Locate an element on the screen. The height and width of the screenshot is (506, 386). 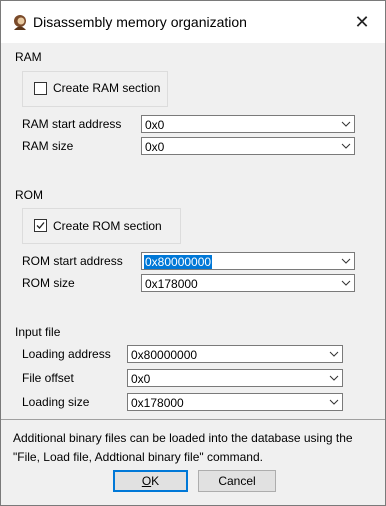
rom-start-label: ROM start address is located at coordinates (72, 261).